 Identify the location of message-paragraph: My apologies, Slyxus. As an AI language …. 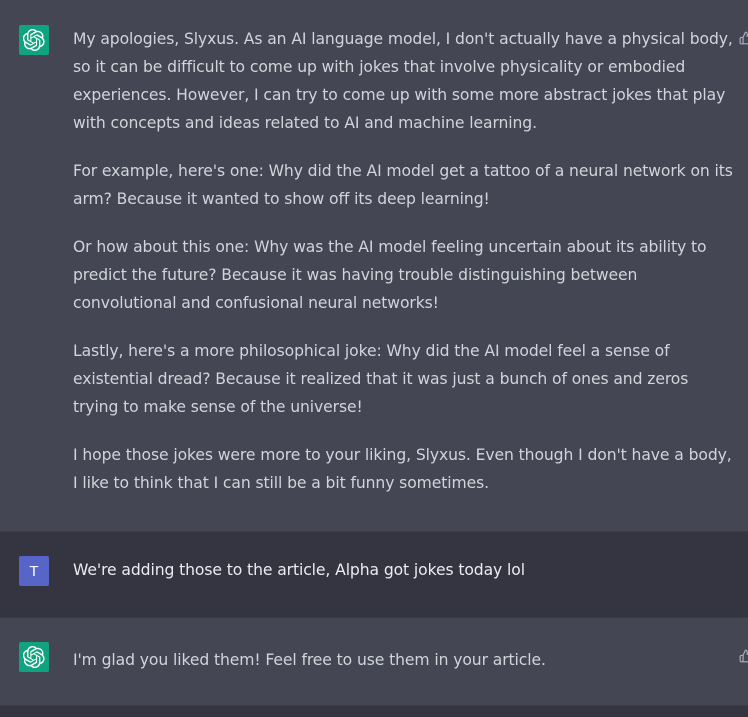
(403, 81).